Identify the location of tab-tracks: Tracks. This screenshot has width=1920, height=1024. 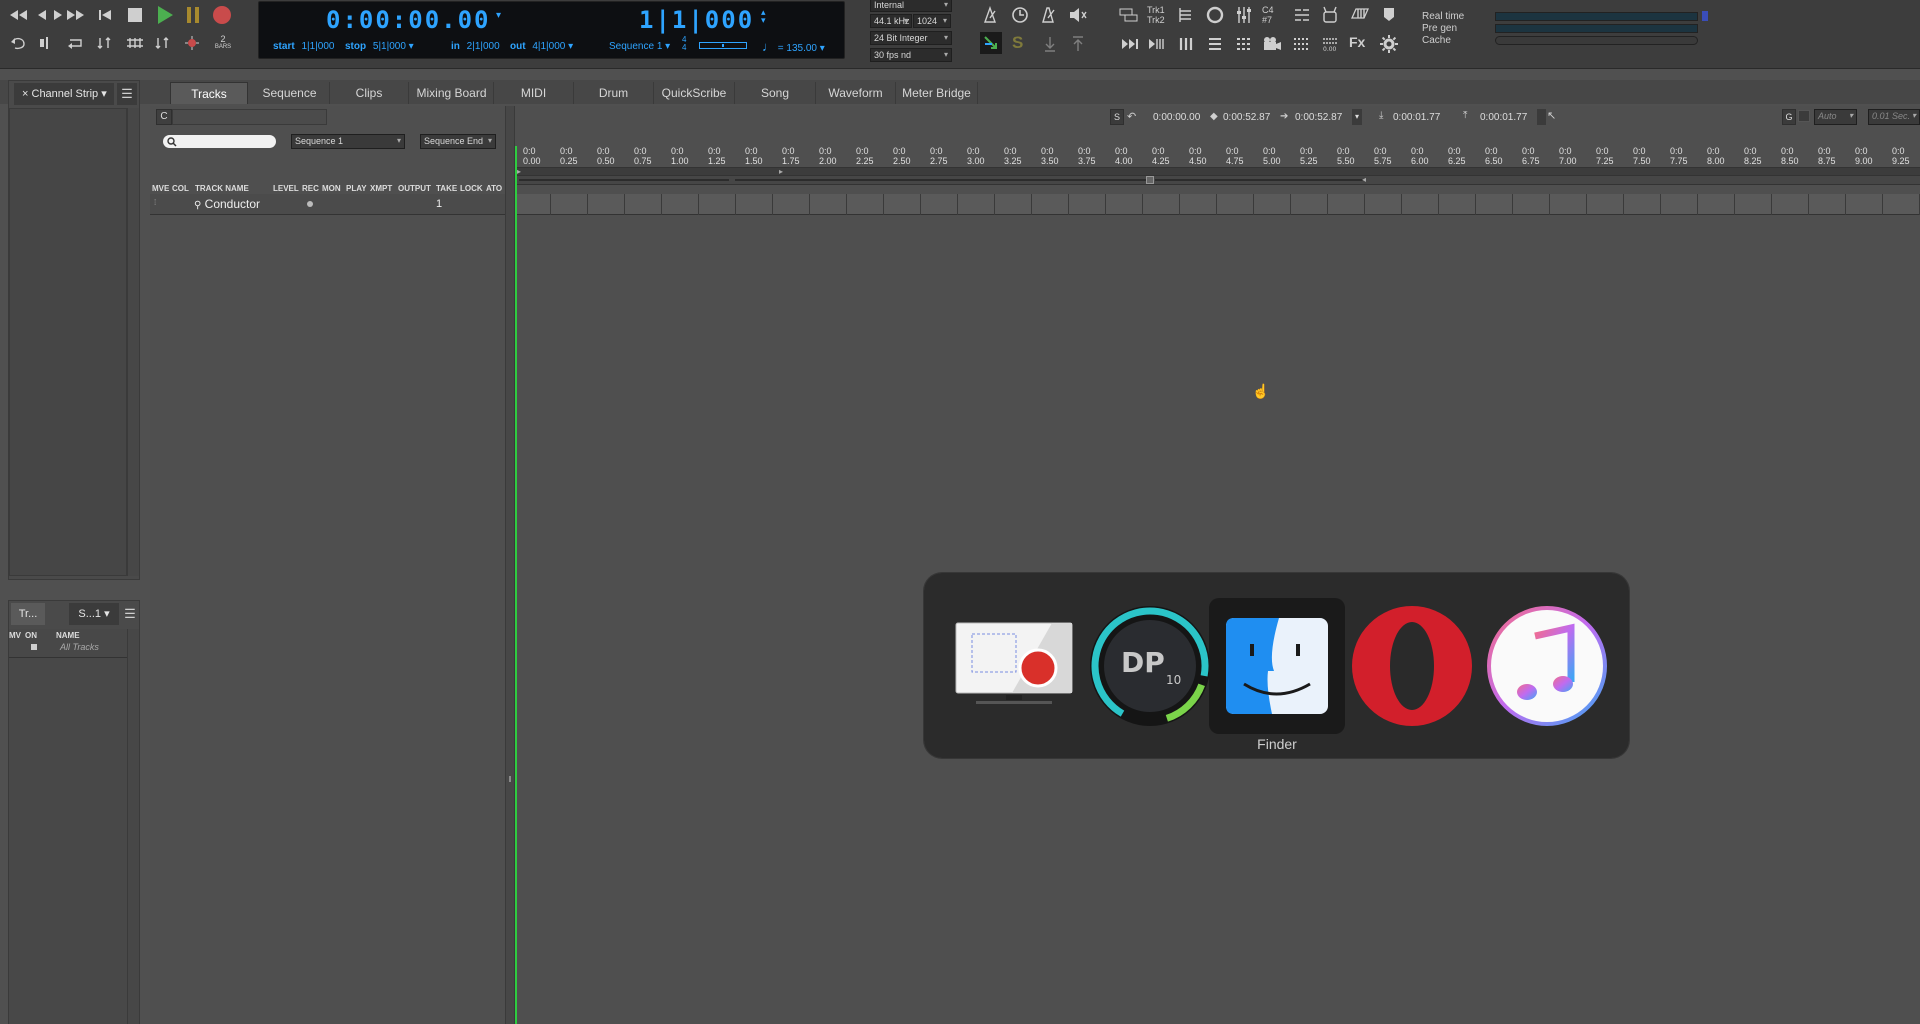
(209, 93).